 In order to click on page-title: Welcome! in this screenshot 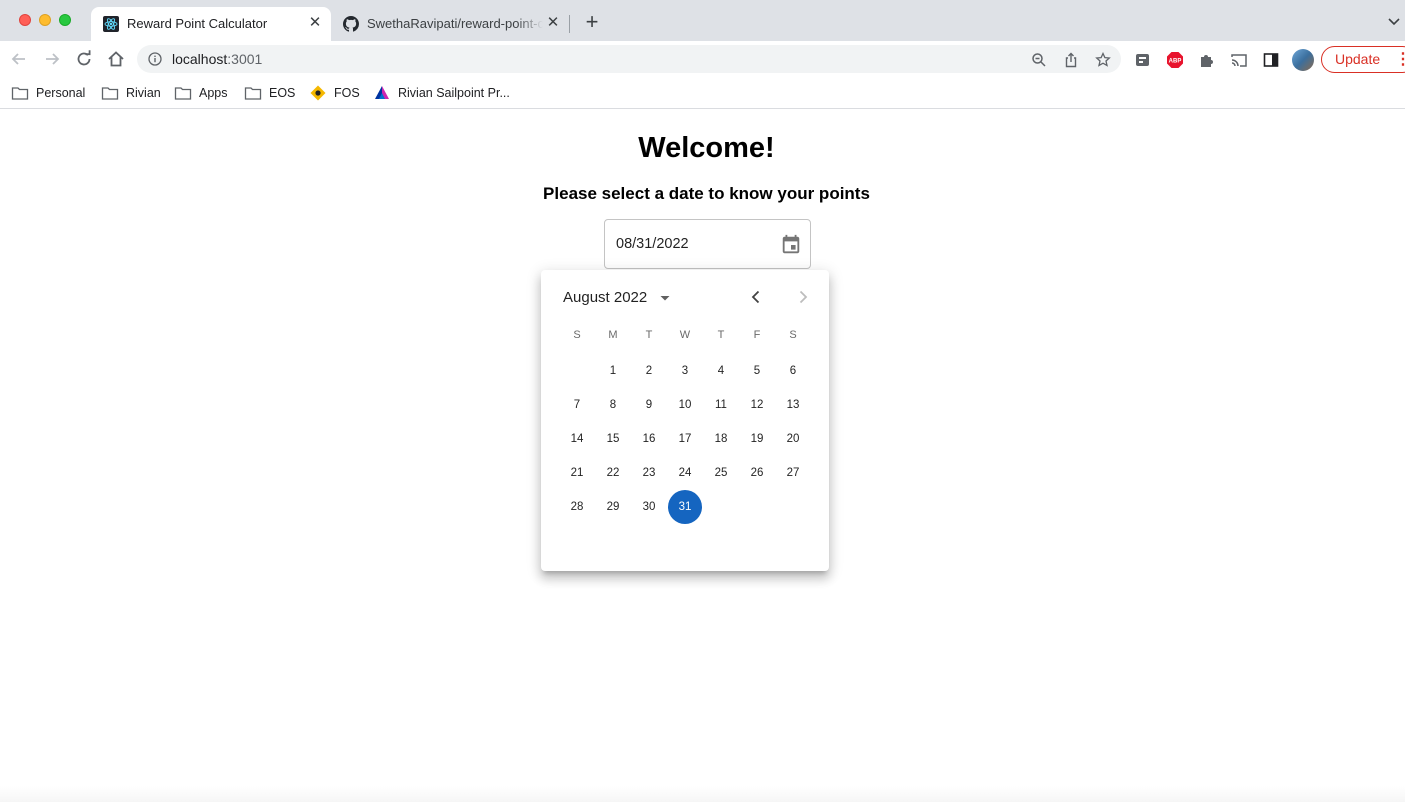, I will do `click(706, 148)`.